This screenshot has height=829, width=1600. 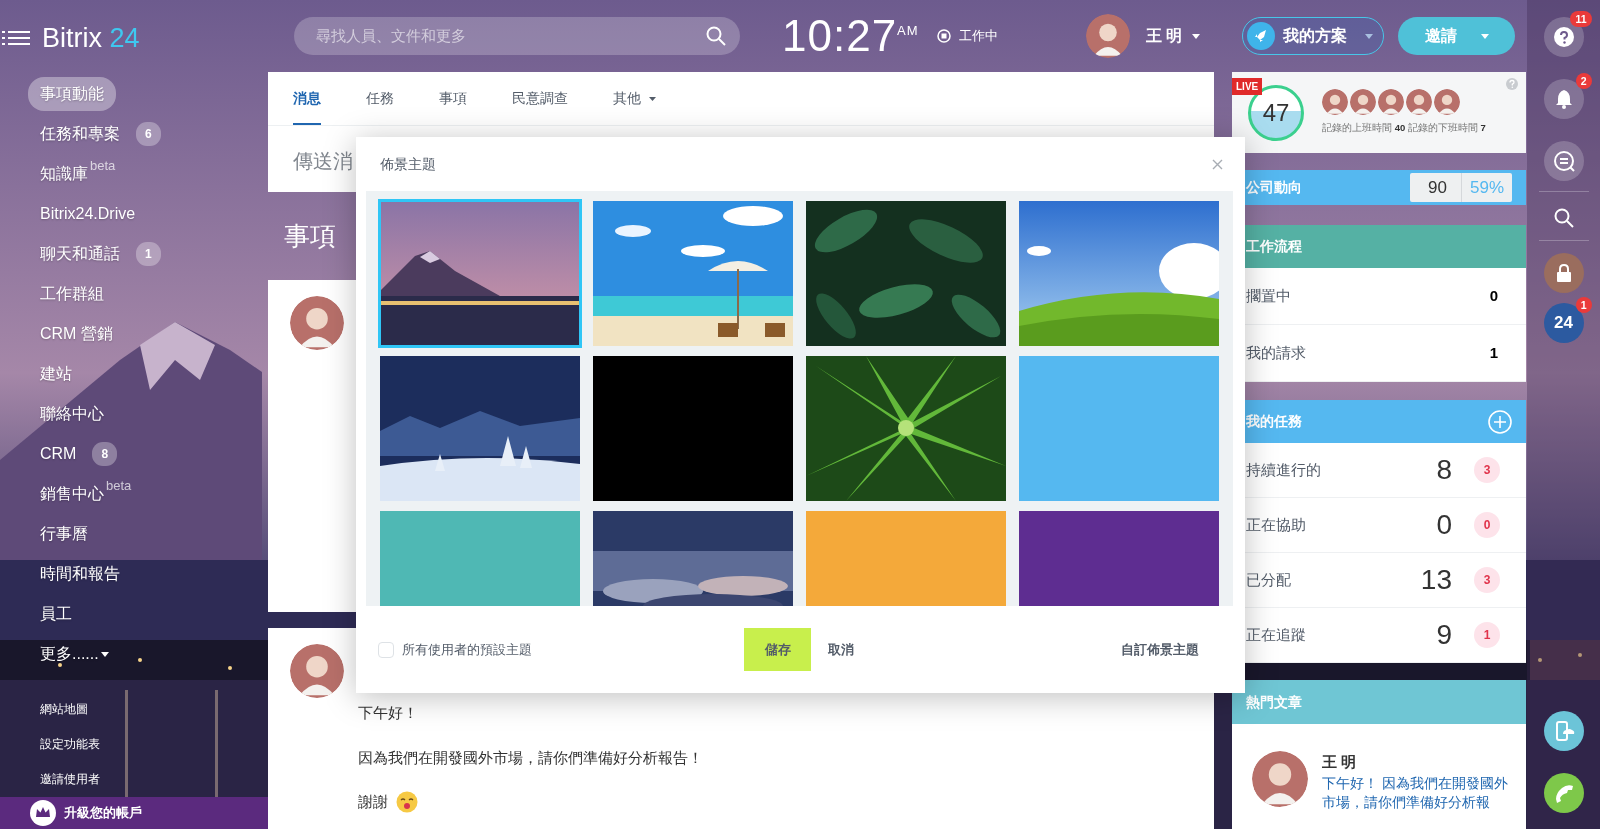 What do you see at coordinates (1247, 86) in the screenshot?
I see `live-badge: LIVE` at bounding box center [1247, 86].